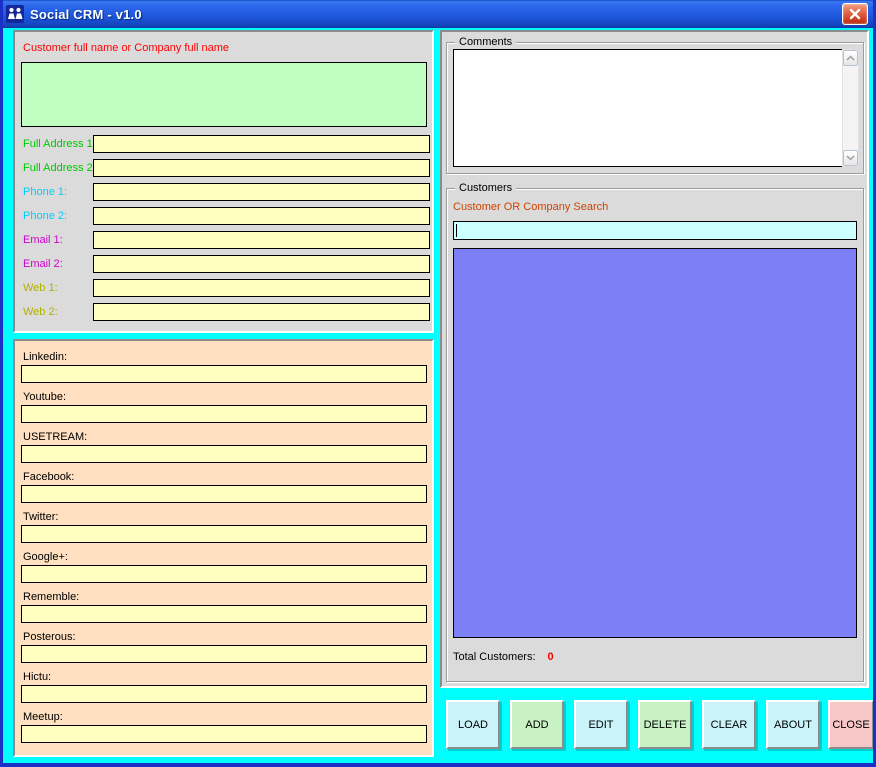 The image size is (876, 767). I want to click on total-customers-row: Total Customers: 0, so click(503, 657).